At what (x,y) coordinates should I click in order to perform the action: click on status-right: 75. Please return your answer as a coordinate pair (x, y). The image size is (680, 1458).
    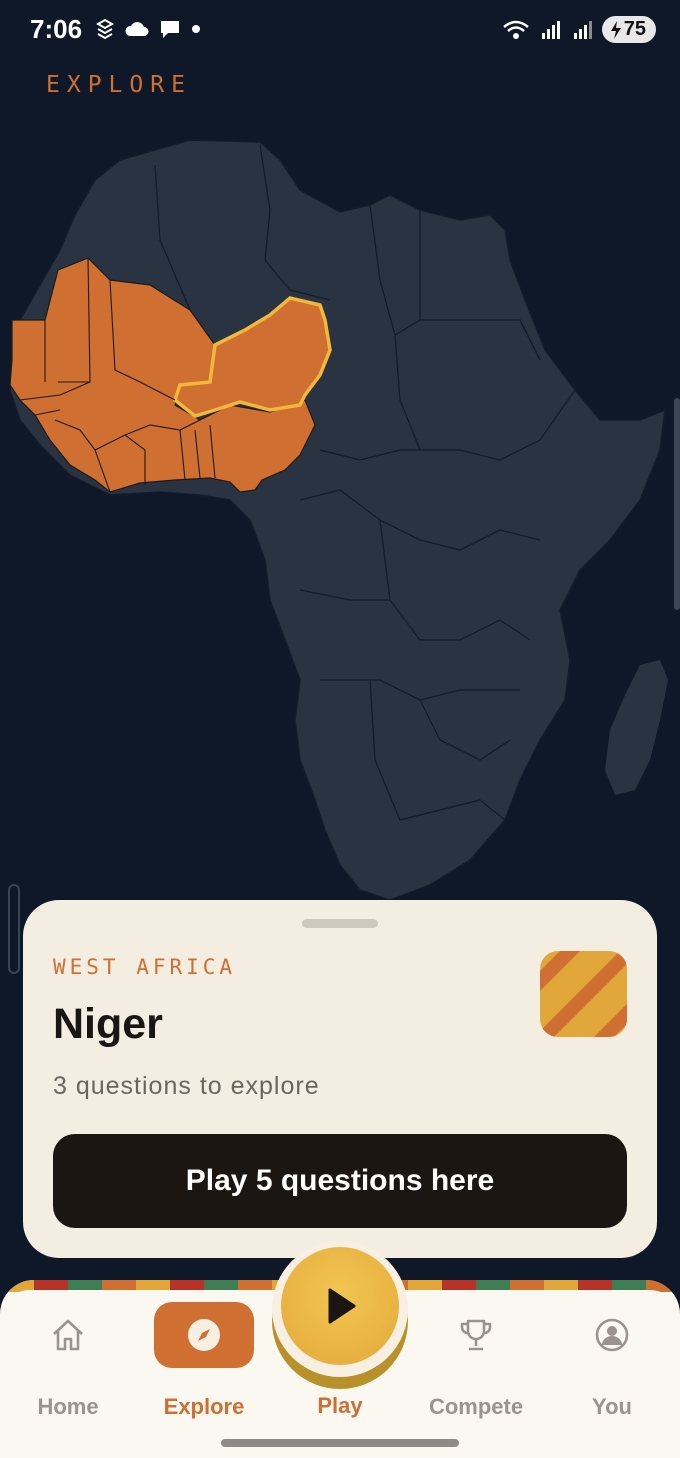
    Looking at the image, I should click on (579, 29).